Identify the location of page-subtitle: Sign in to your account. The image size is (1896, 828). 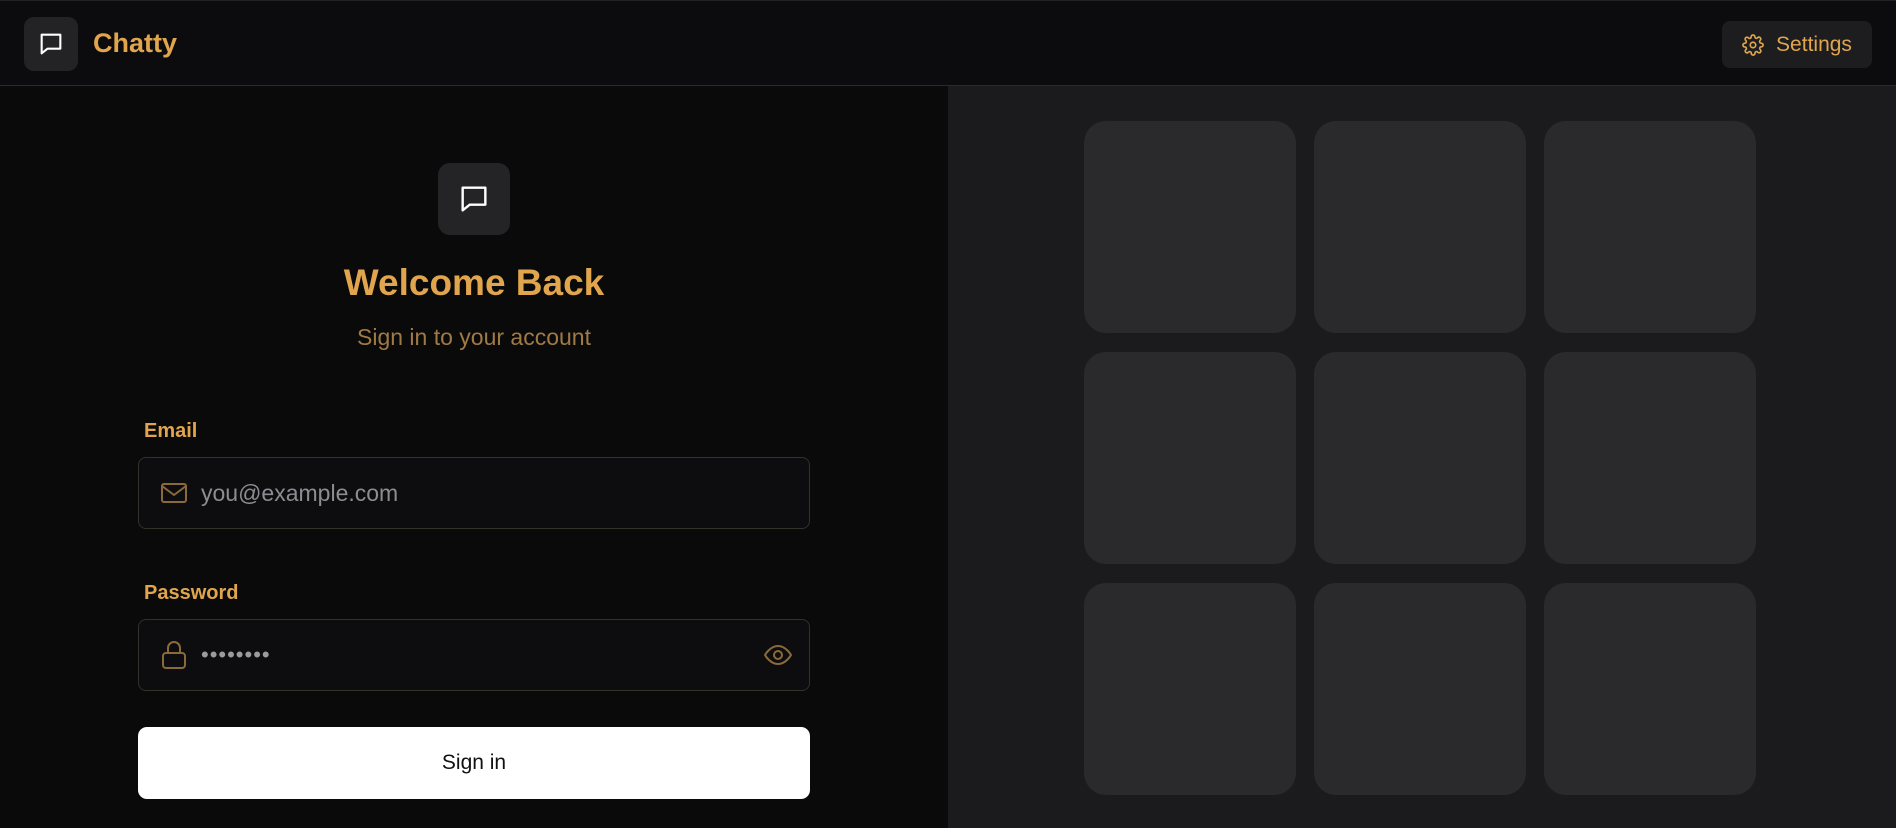
(474, 337).